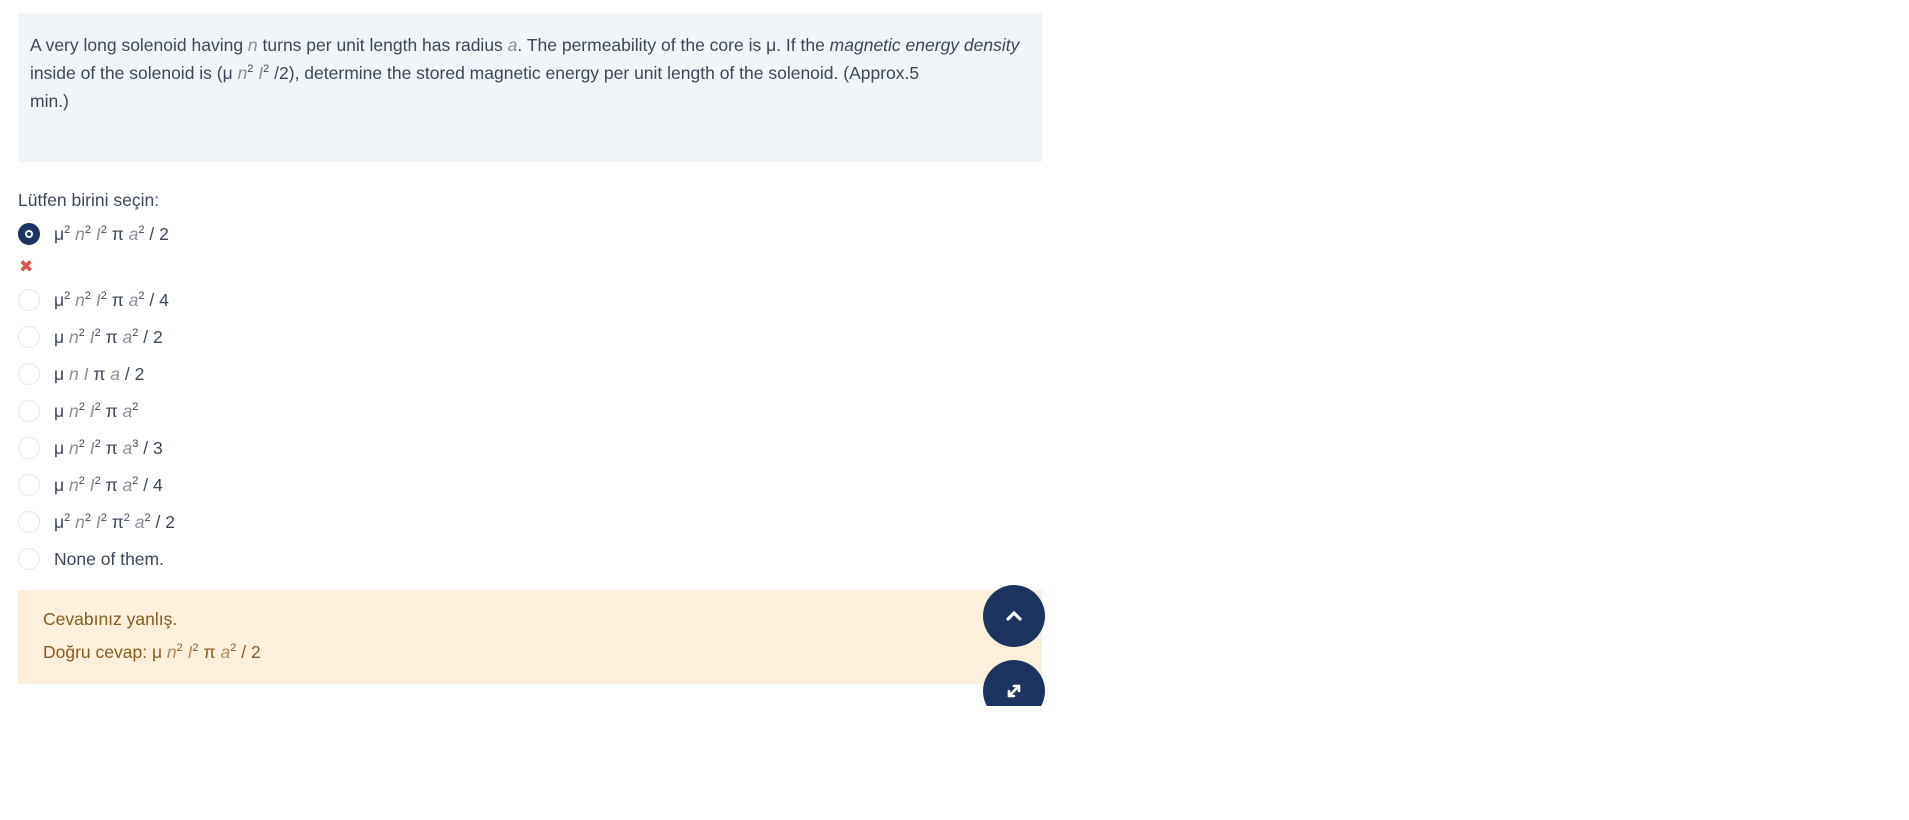 The width and height of the screenshot is (1909, 820). Describe the element at coordinates (99, 373) in the screenshot. I see `option-label: μ n I π a / 2` at that location.